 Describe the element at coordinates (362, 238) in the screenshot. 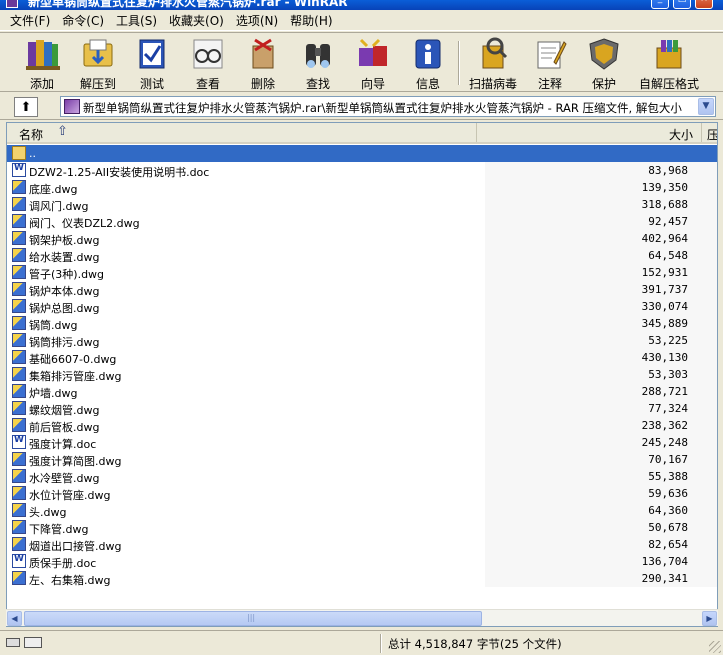

I see `file-row: 钢架护板.dwg 402,964` at that location.